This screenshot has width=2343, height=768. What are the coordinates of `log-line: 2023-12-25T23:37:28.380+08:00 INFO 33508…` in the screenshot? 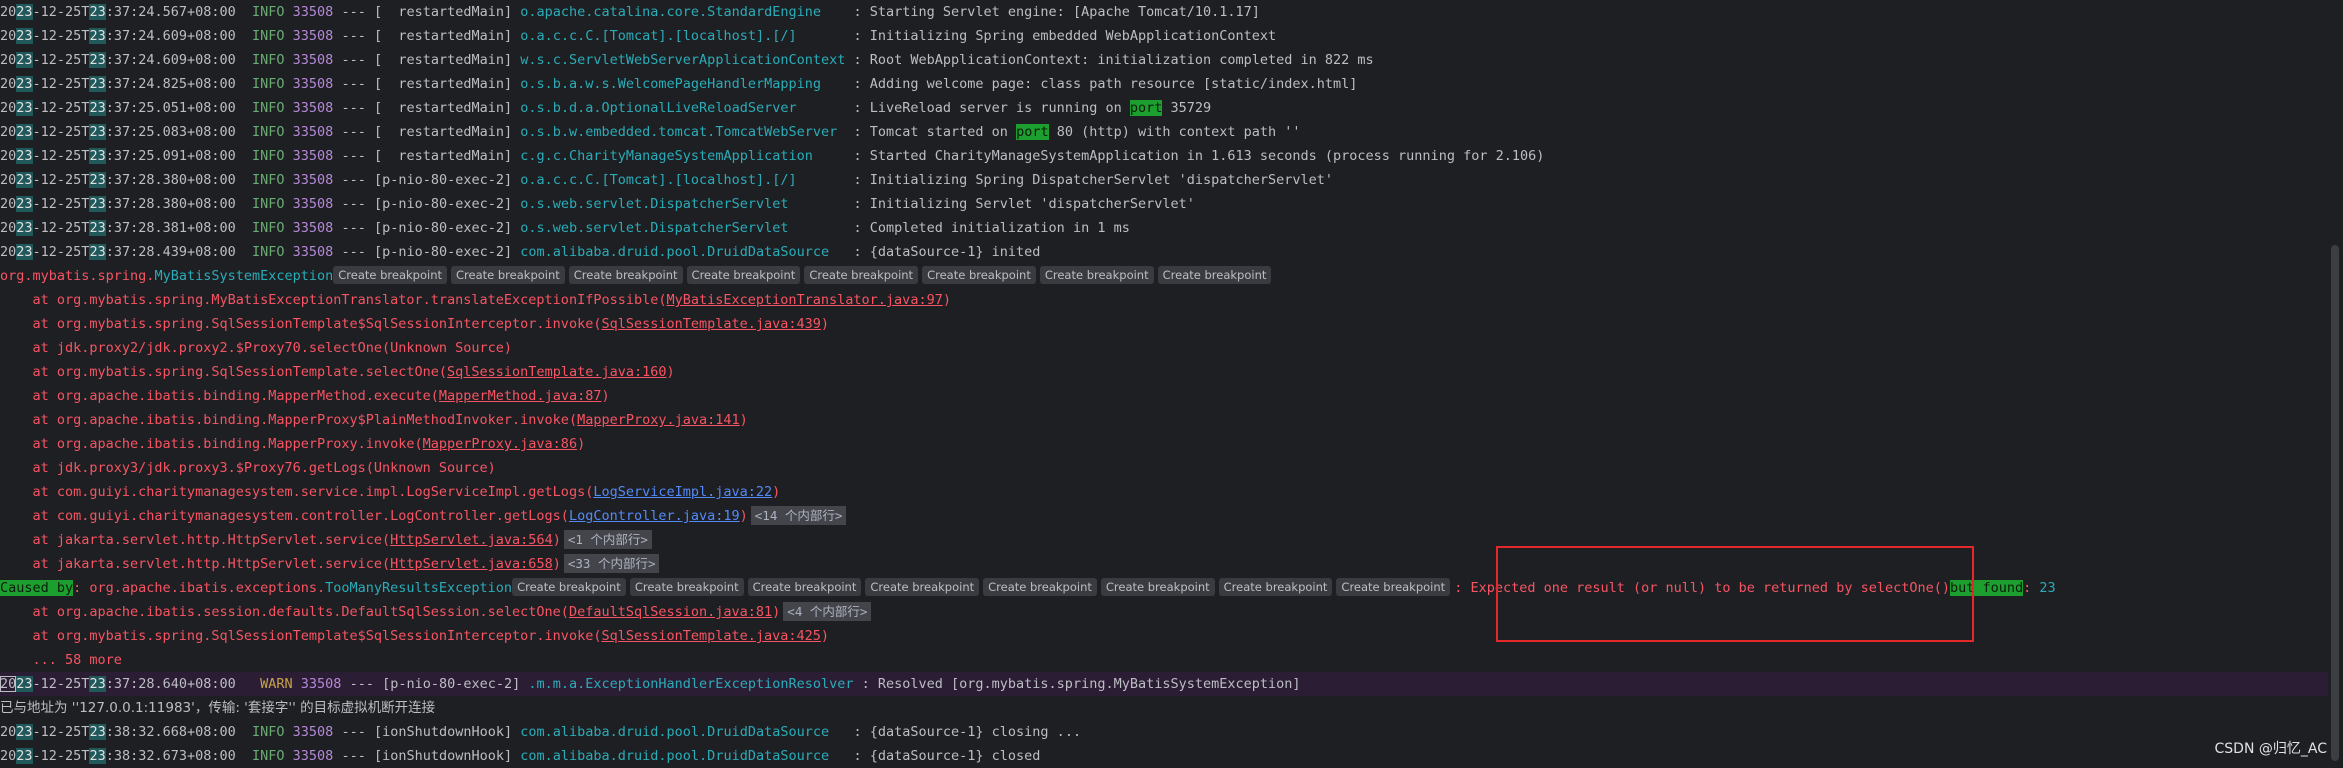 It's located at (1164, 204).